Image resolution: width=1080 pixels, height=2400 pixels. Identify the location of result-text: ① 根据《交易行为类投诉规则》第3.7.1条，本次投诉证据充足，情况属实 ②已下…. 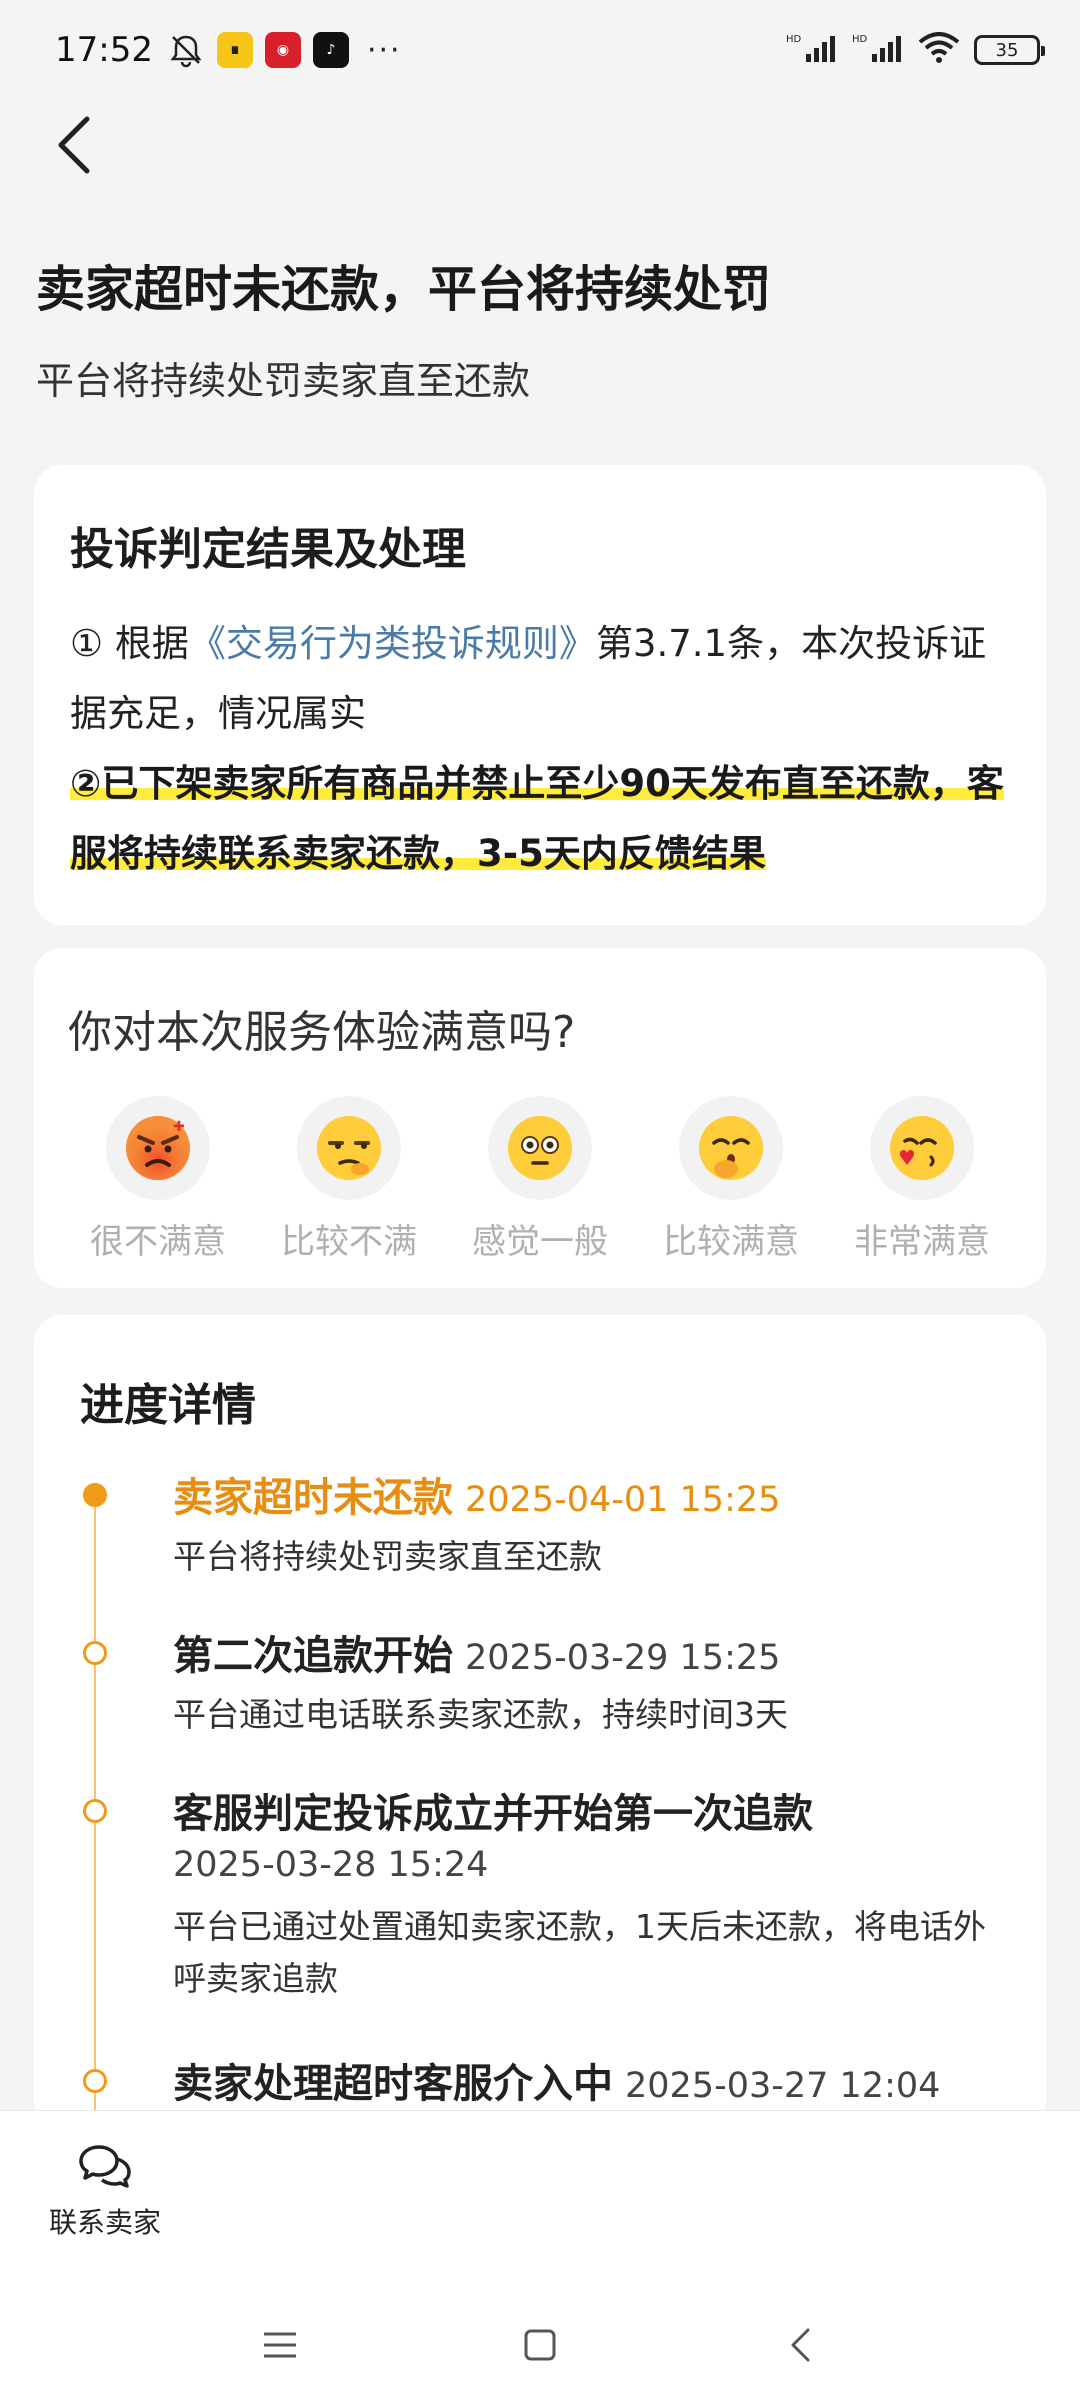
(540, 749).